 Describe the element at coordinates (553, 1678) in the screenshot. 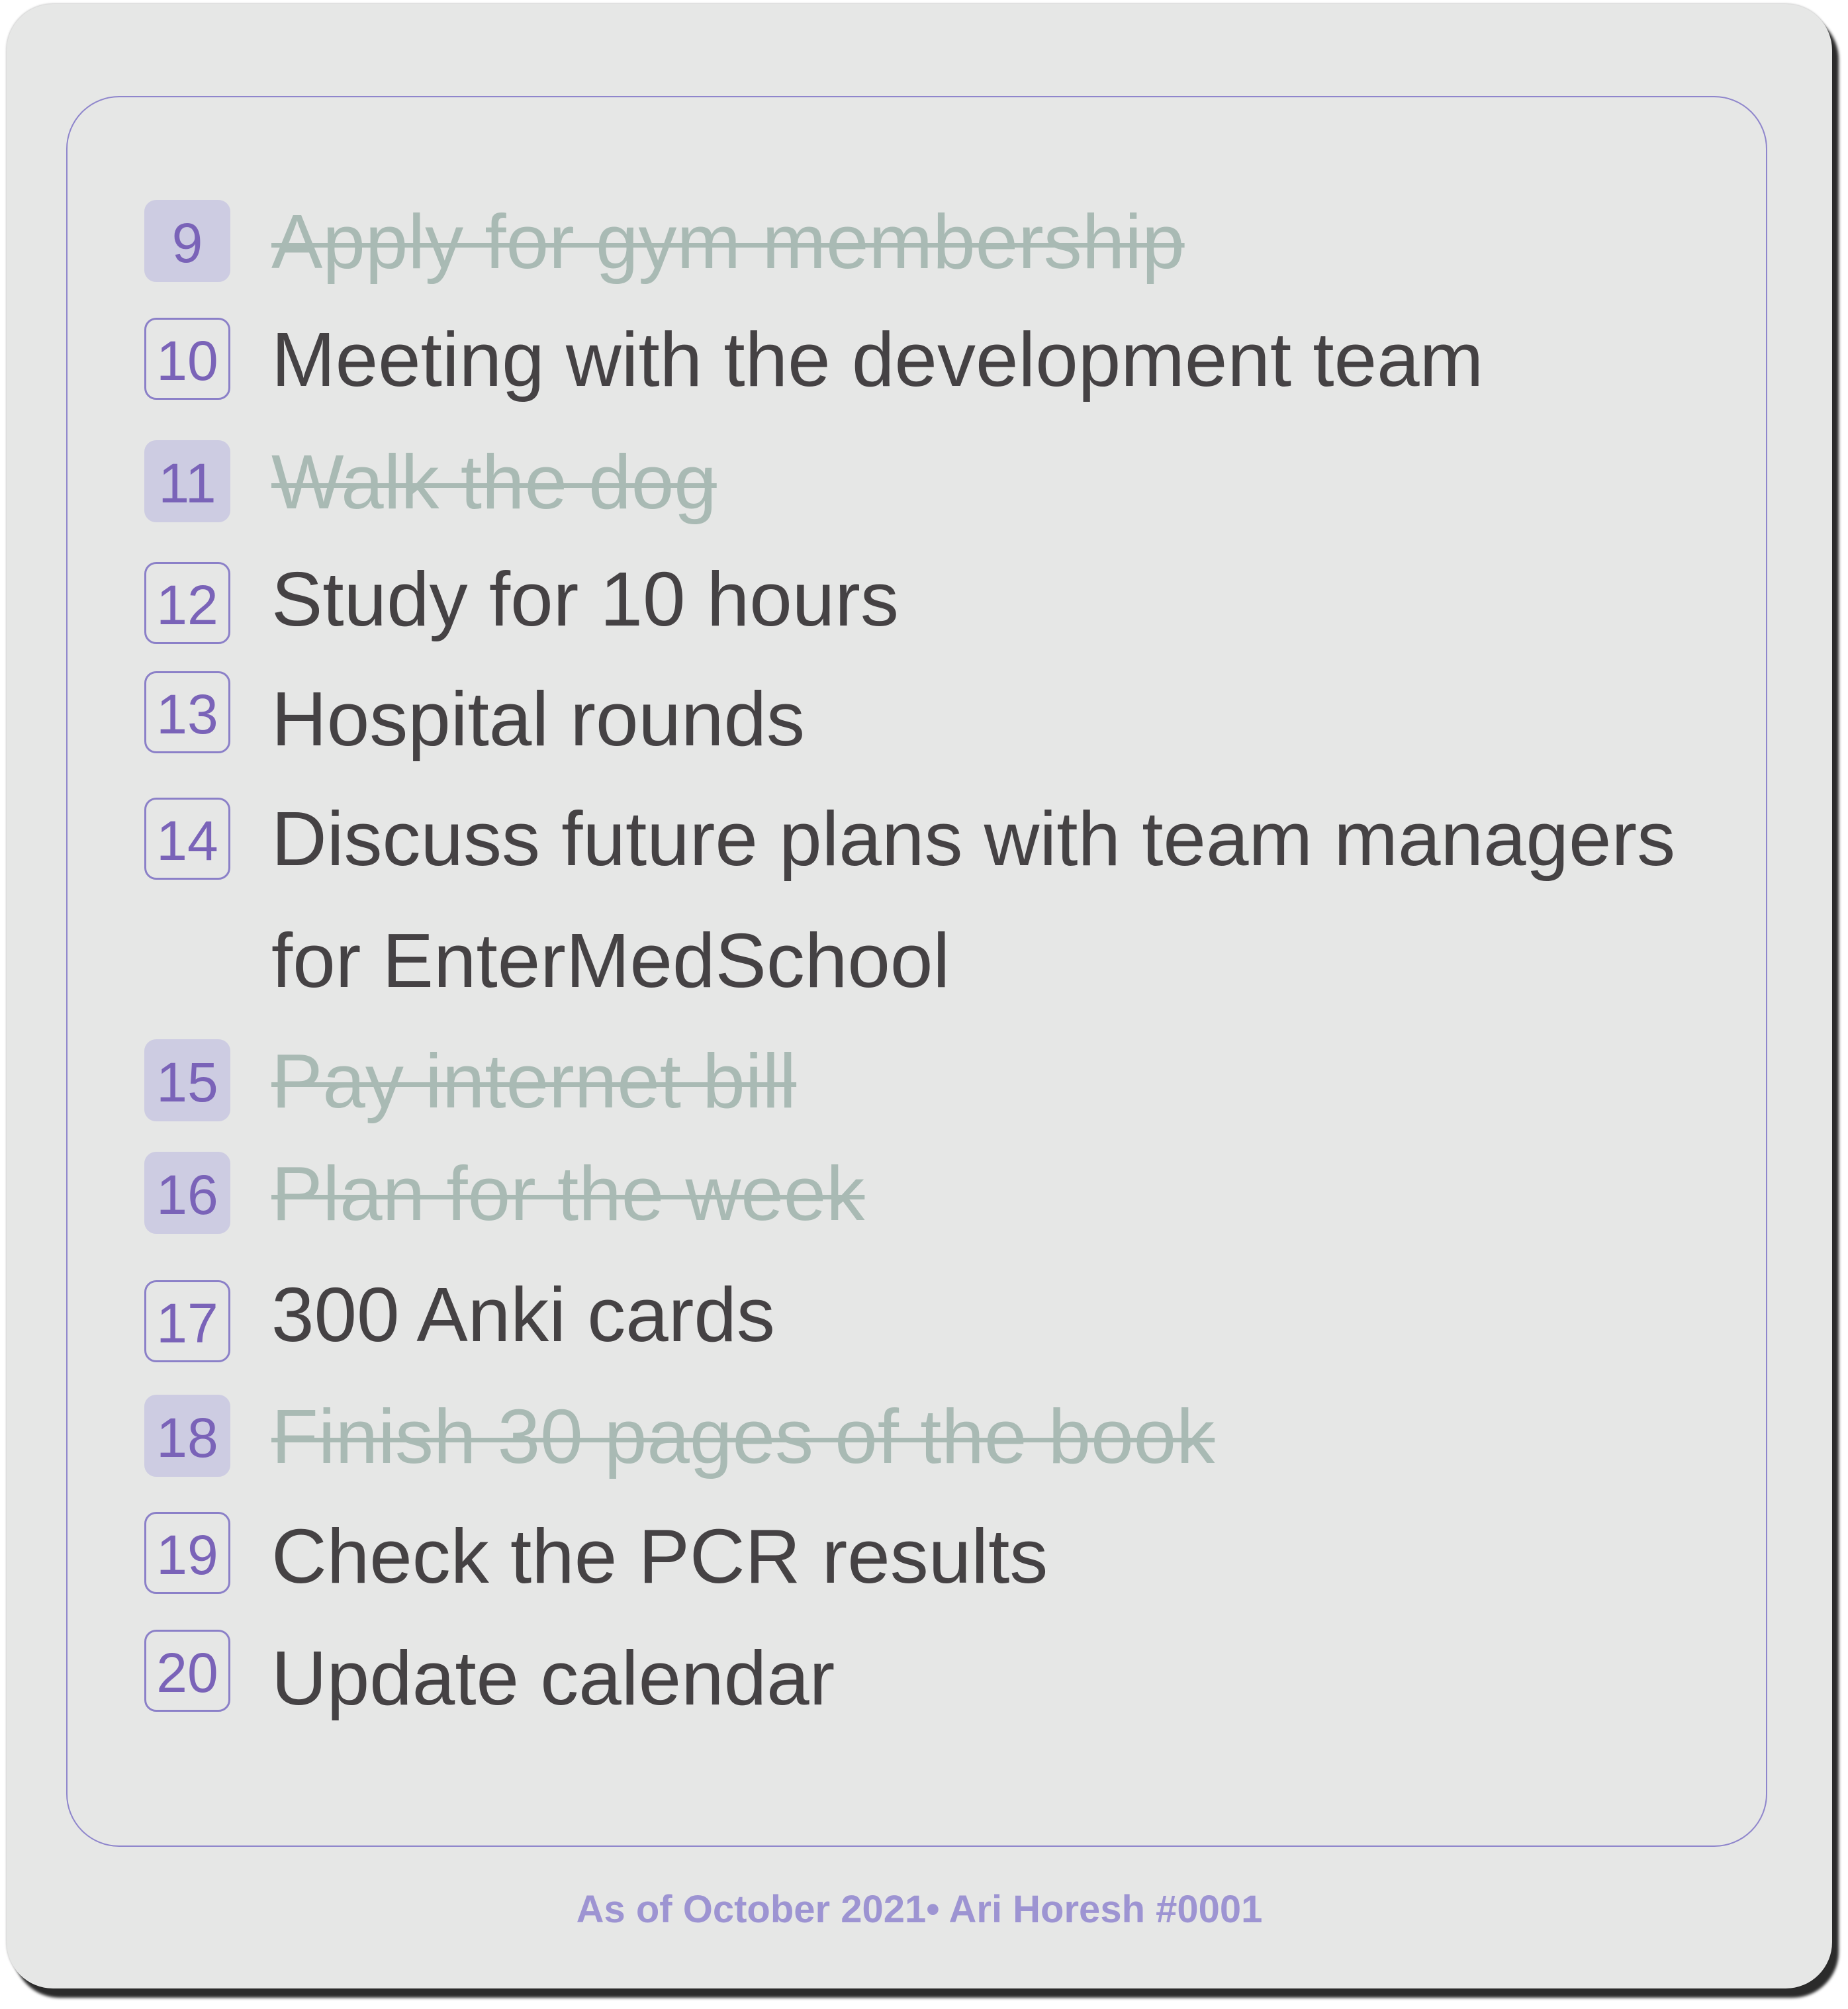

I see `item-text: Update calendar` at that location.